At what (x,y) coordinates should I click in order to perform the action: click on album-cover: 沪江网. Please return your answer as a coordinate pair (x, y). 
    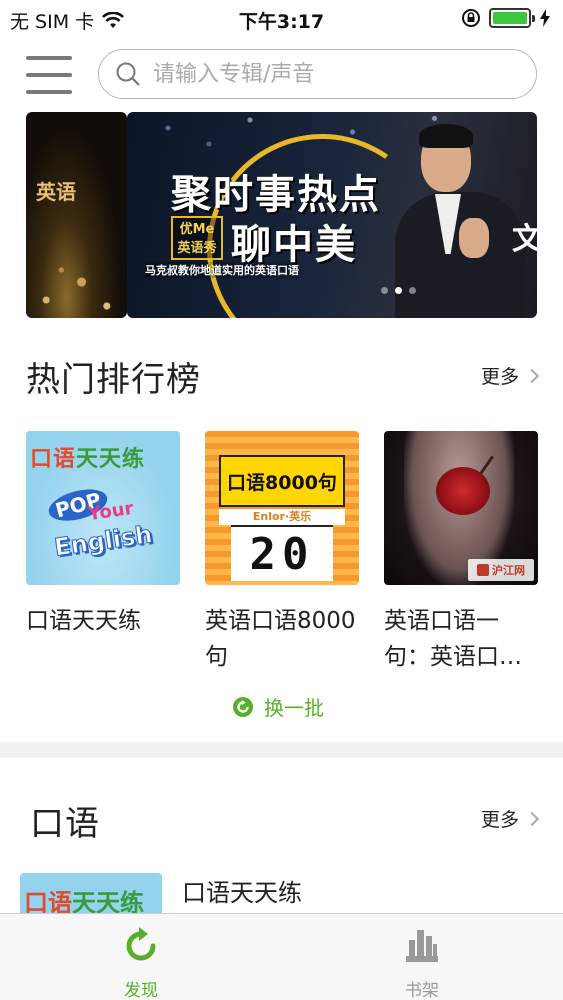
    Looking at the image, I should click on (461, 508).